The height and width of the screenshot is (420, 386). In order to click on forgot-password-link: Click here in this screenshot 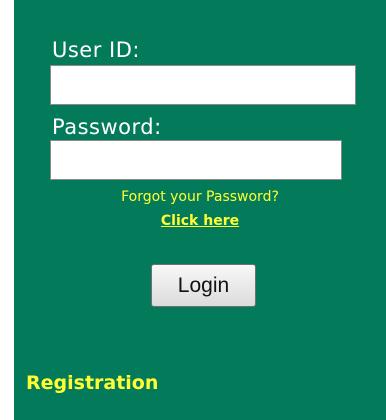, I will do `click(200, 221)`.